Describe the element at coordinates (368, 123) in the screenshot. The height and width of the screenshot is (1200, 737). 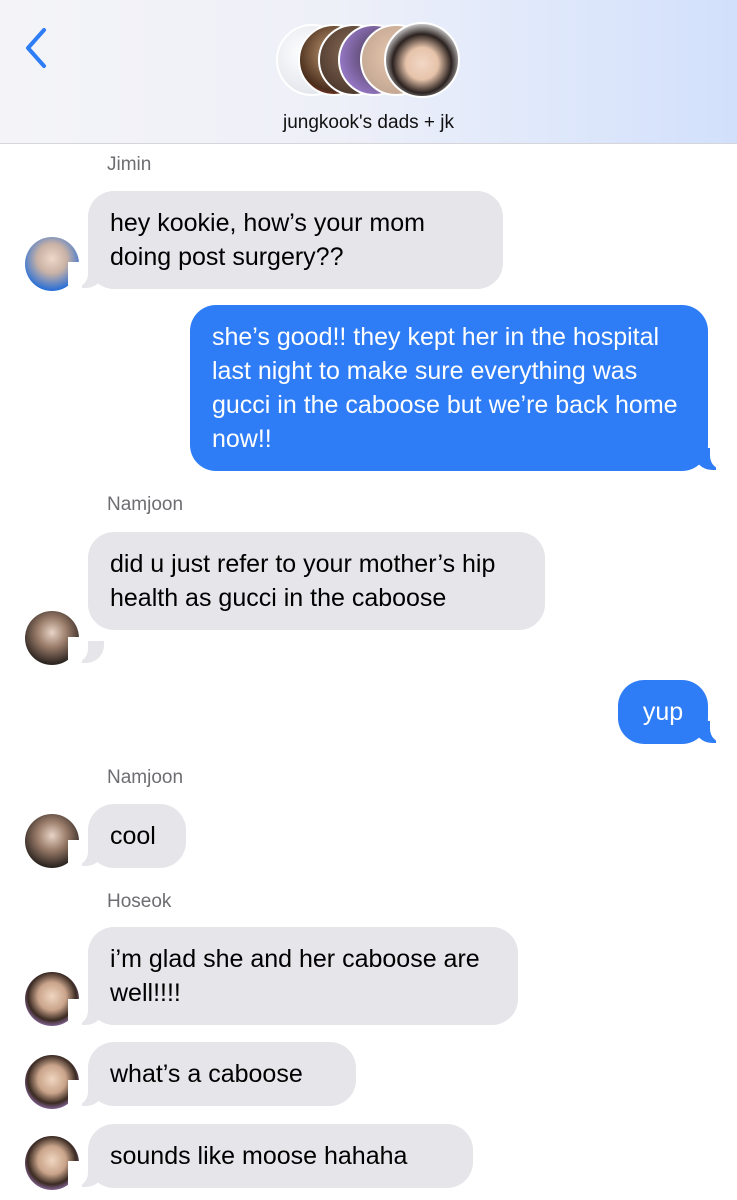
I see `group-name: jungkook's dads + jk` at that location.